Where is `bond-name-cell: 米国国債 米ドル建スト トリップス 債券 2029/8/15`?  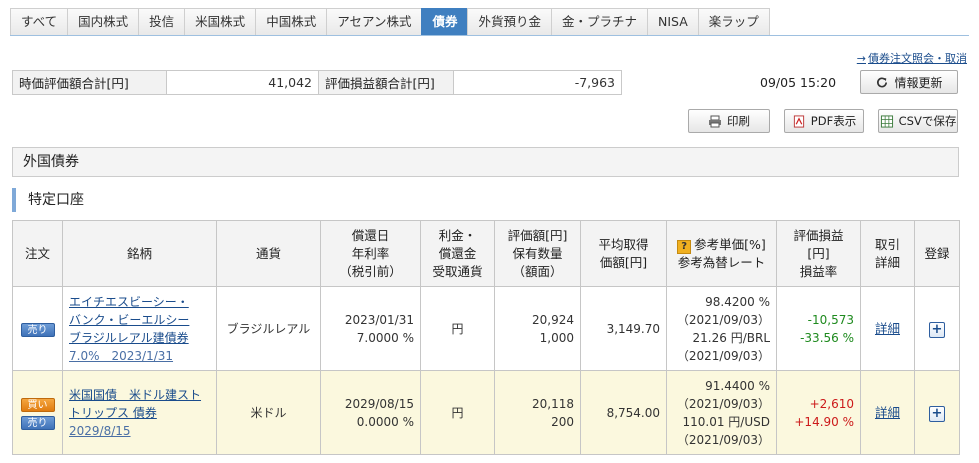
bond-name-cell: 米国国債 米ドル建スト トリップス 債券 2029/8/15 is located at coordinates (139, 412).